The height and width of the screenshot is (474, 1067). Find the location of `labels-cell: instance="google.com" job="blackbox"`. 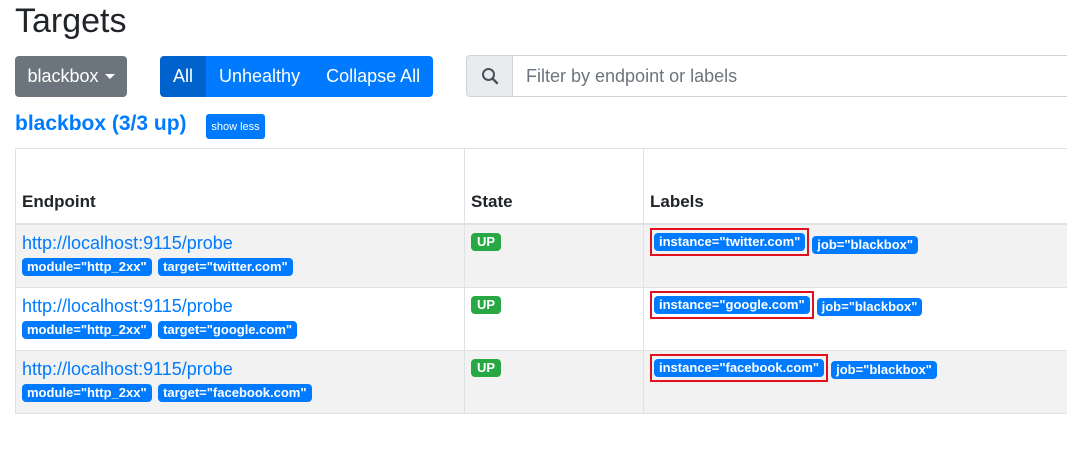

labels-cell: instance="google.com" job="blackbox" is located at coordinates (855, 318).